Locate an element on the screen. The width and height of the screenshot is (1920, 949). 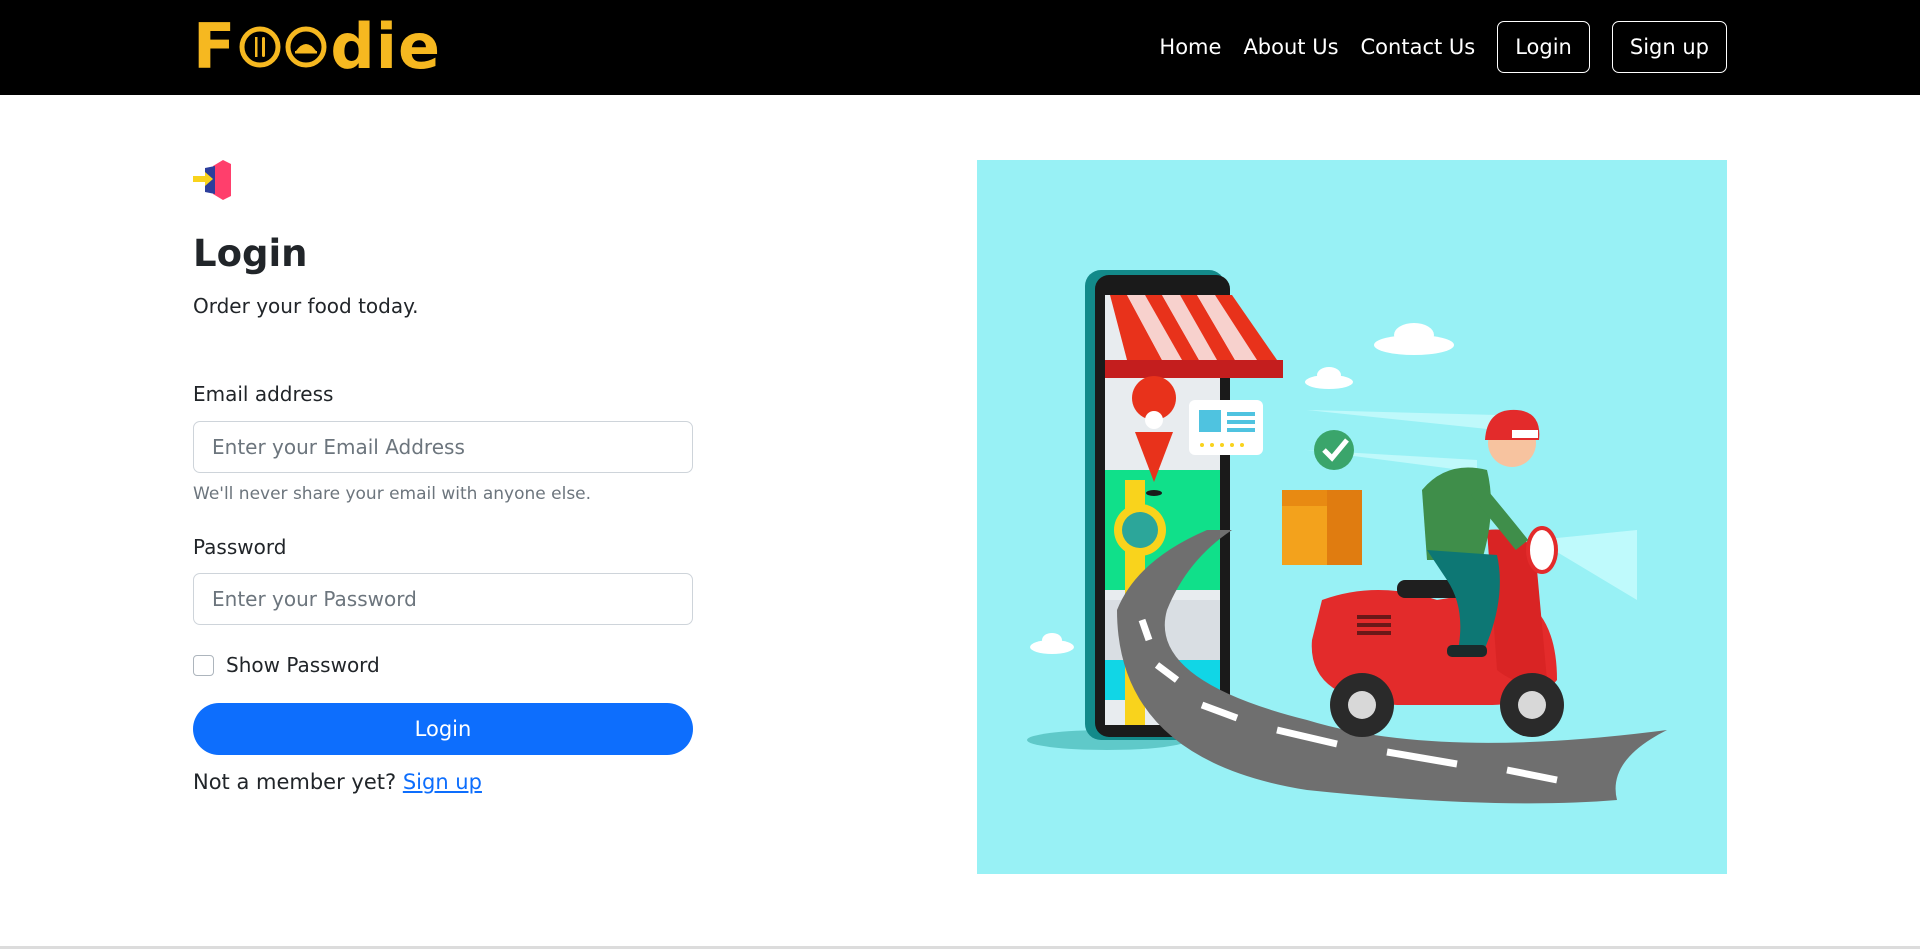
signup-link: Sign up is located at coordinates (442, 782).